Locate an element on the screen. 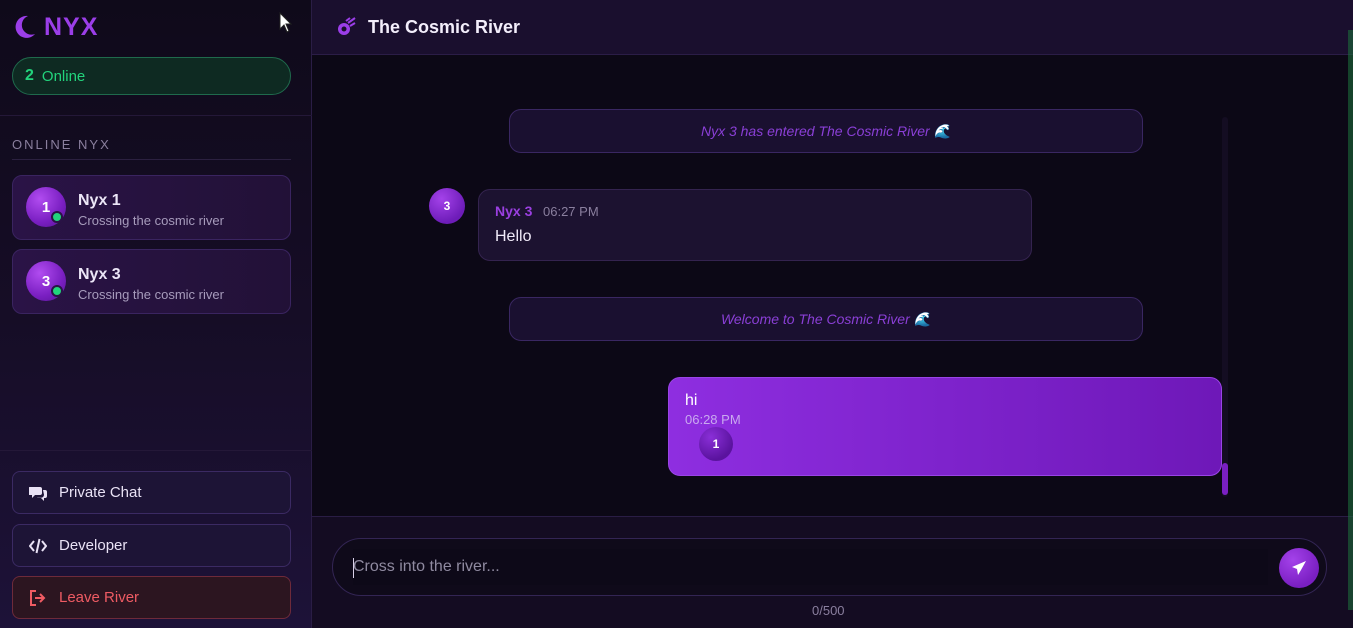 The height and width of the screenshot is (628, 1353). message-time: 06:28 PM is located at coordinates (713, 419).